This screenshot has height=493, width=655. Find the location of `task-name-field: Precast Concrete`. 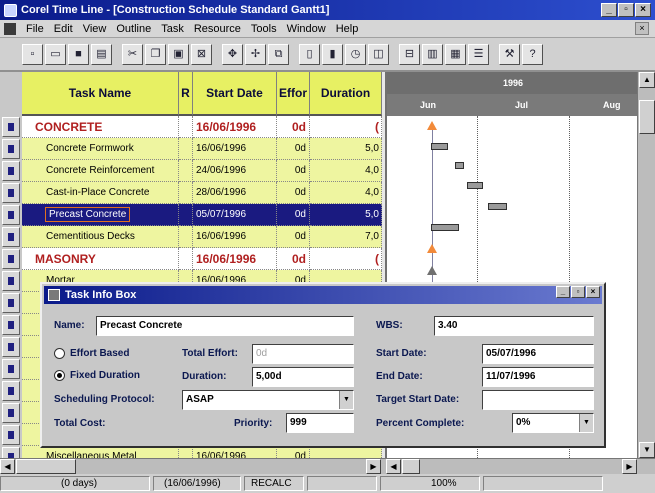

task-name-field: Precast Concrete is located at coordinates (225, 326).